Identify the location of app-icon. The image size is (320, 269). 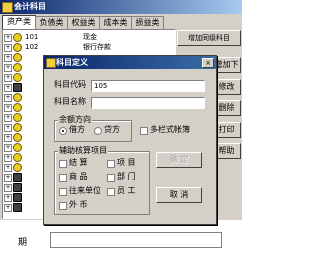
(7, 7).